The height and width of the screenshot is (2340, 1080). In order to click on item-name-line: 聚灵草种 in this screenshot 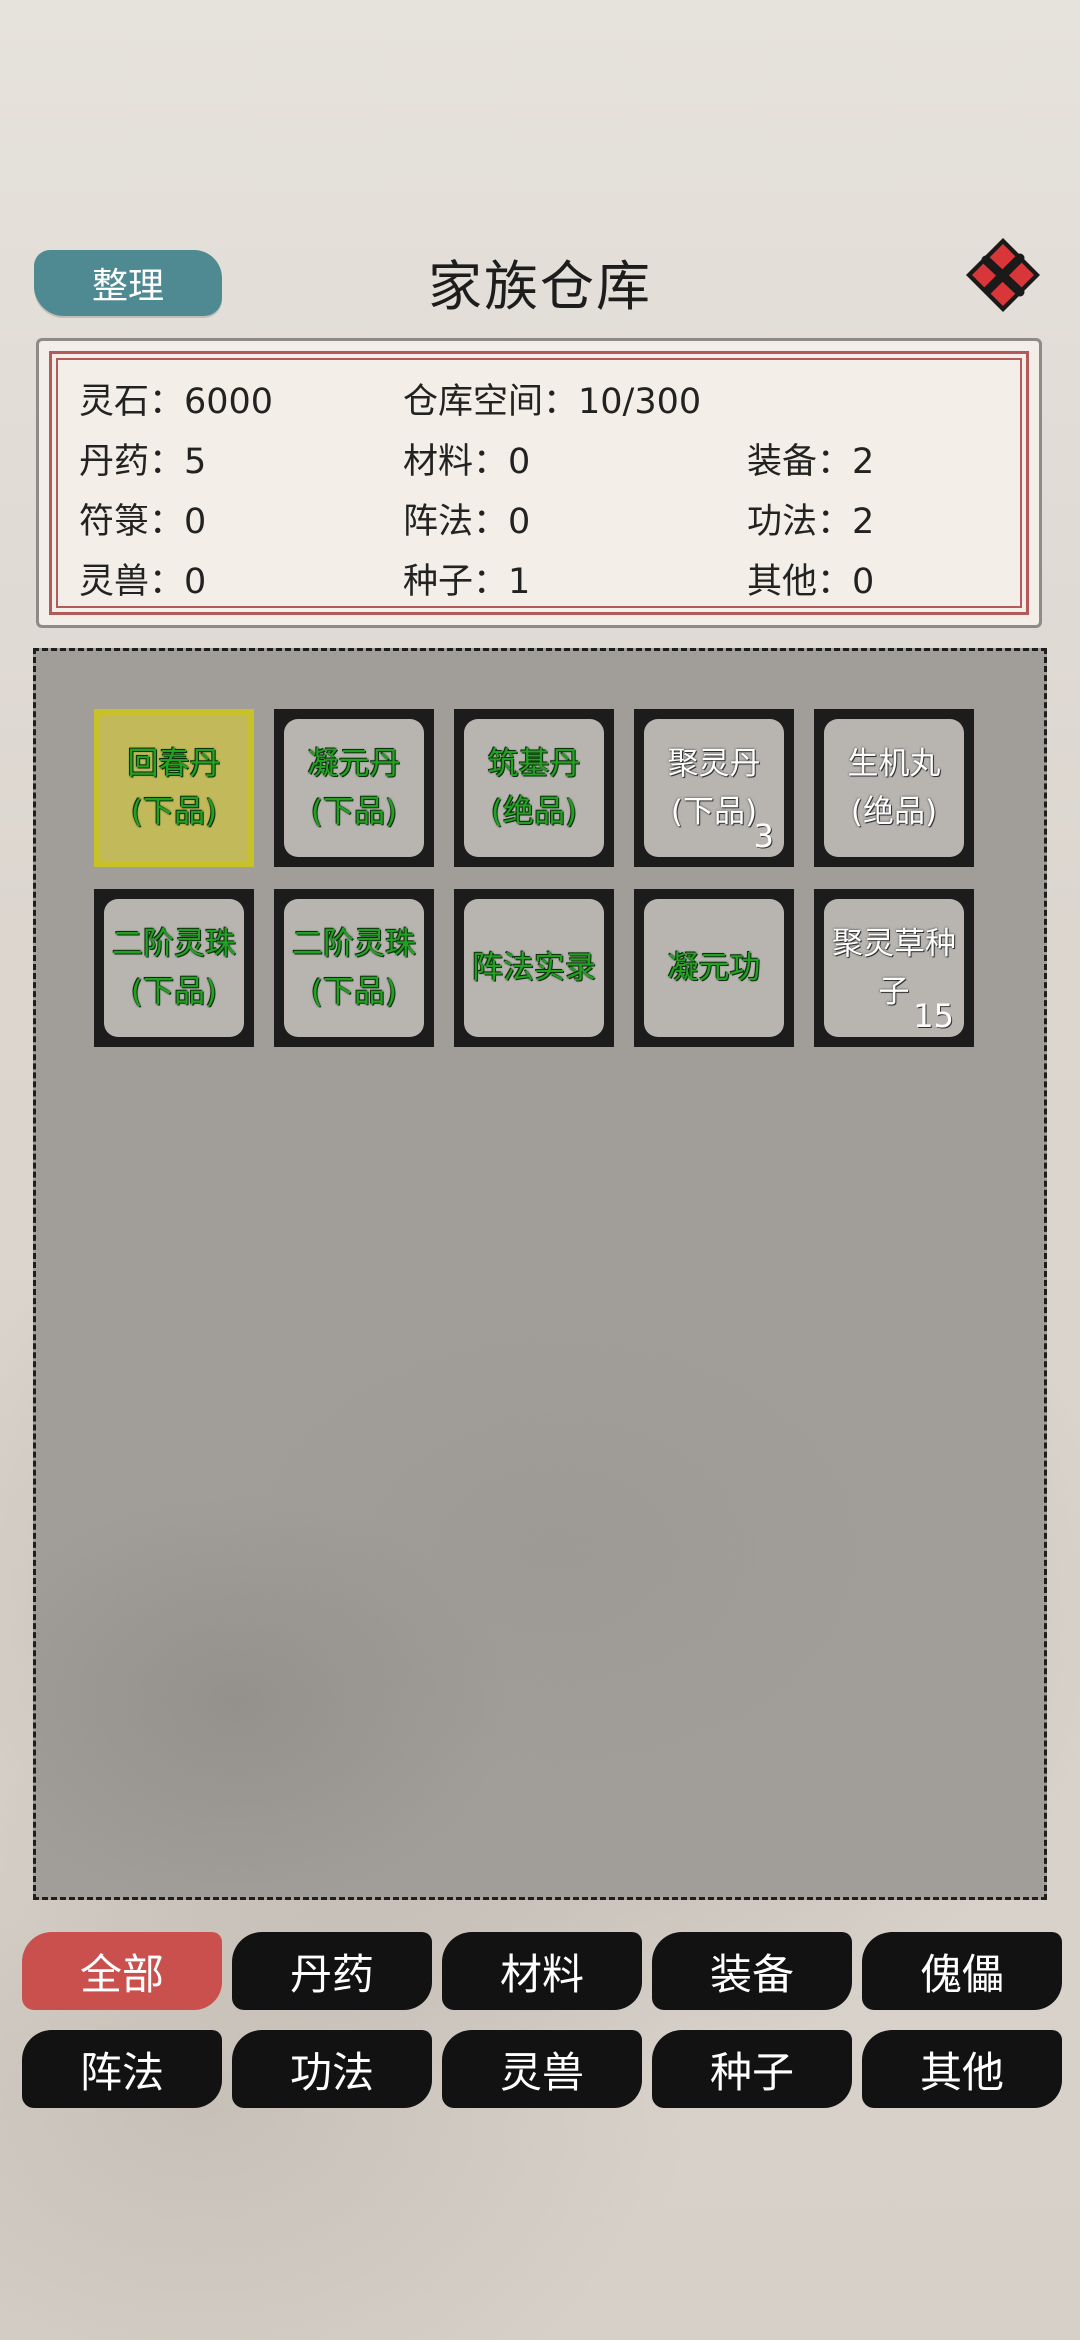, I will do `click(894, 944)`.